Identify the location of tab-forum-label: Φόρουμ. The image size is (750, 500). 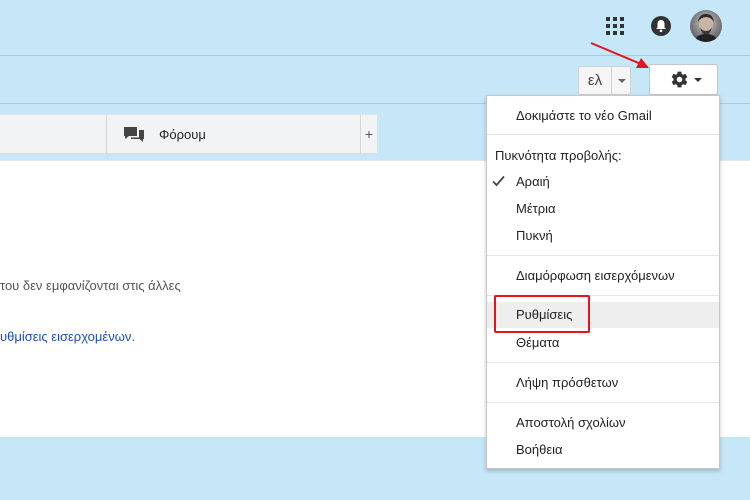
(182, 134).